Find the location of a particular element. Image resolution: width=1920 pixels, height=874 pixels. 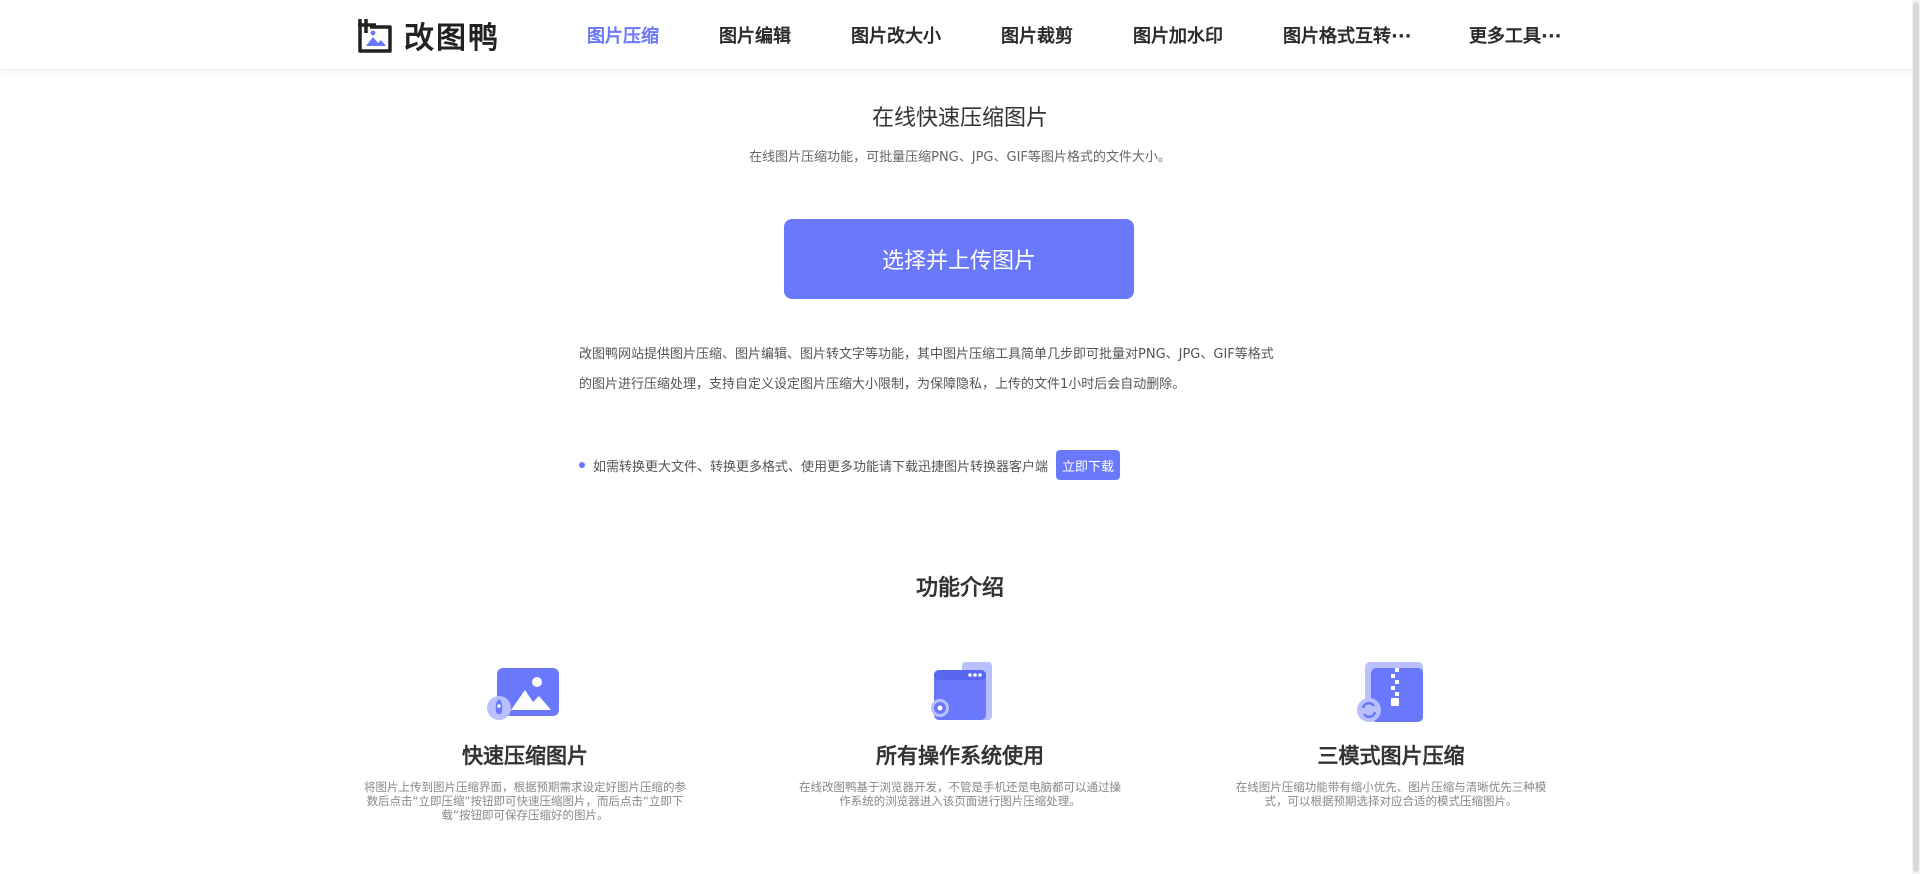

nav-item-compress: 图片压缩 is located at coordinates (623, 35).